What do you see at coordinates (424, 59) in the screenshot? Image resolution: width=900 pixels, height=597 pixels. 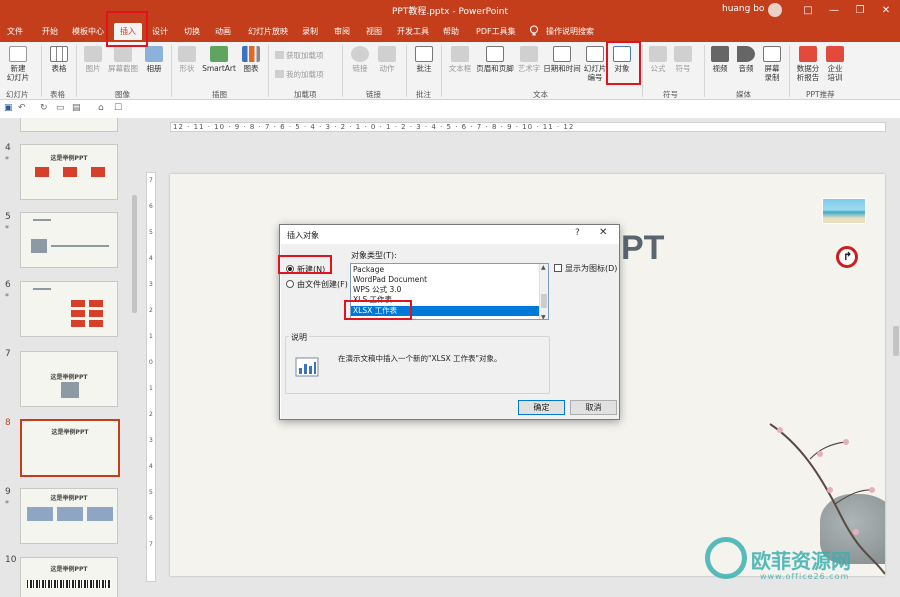 I see `comment-button: 批注` at bounding box center [424, 59].